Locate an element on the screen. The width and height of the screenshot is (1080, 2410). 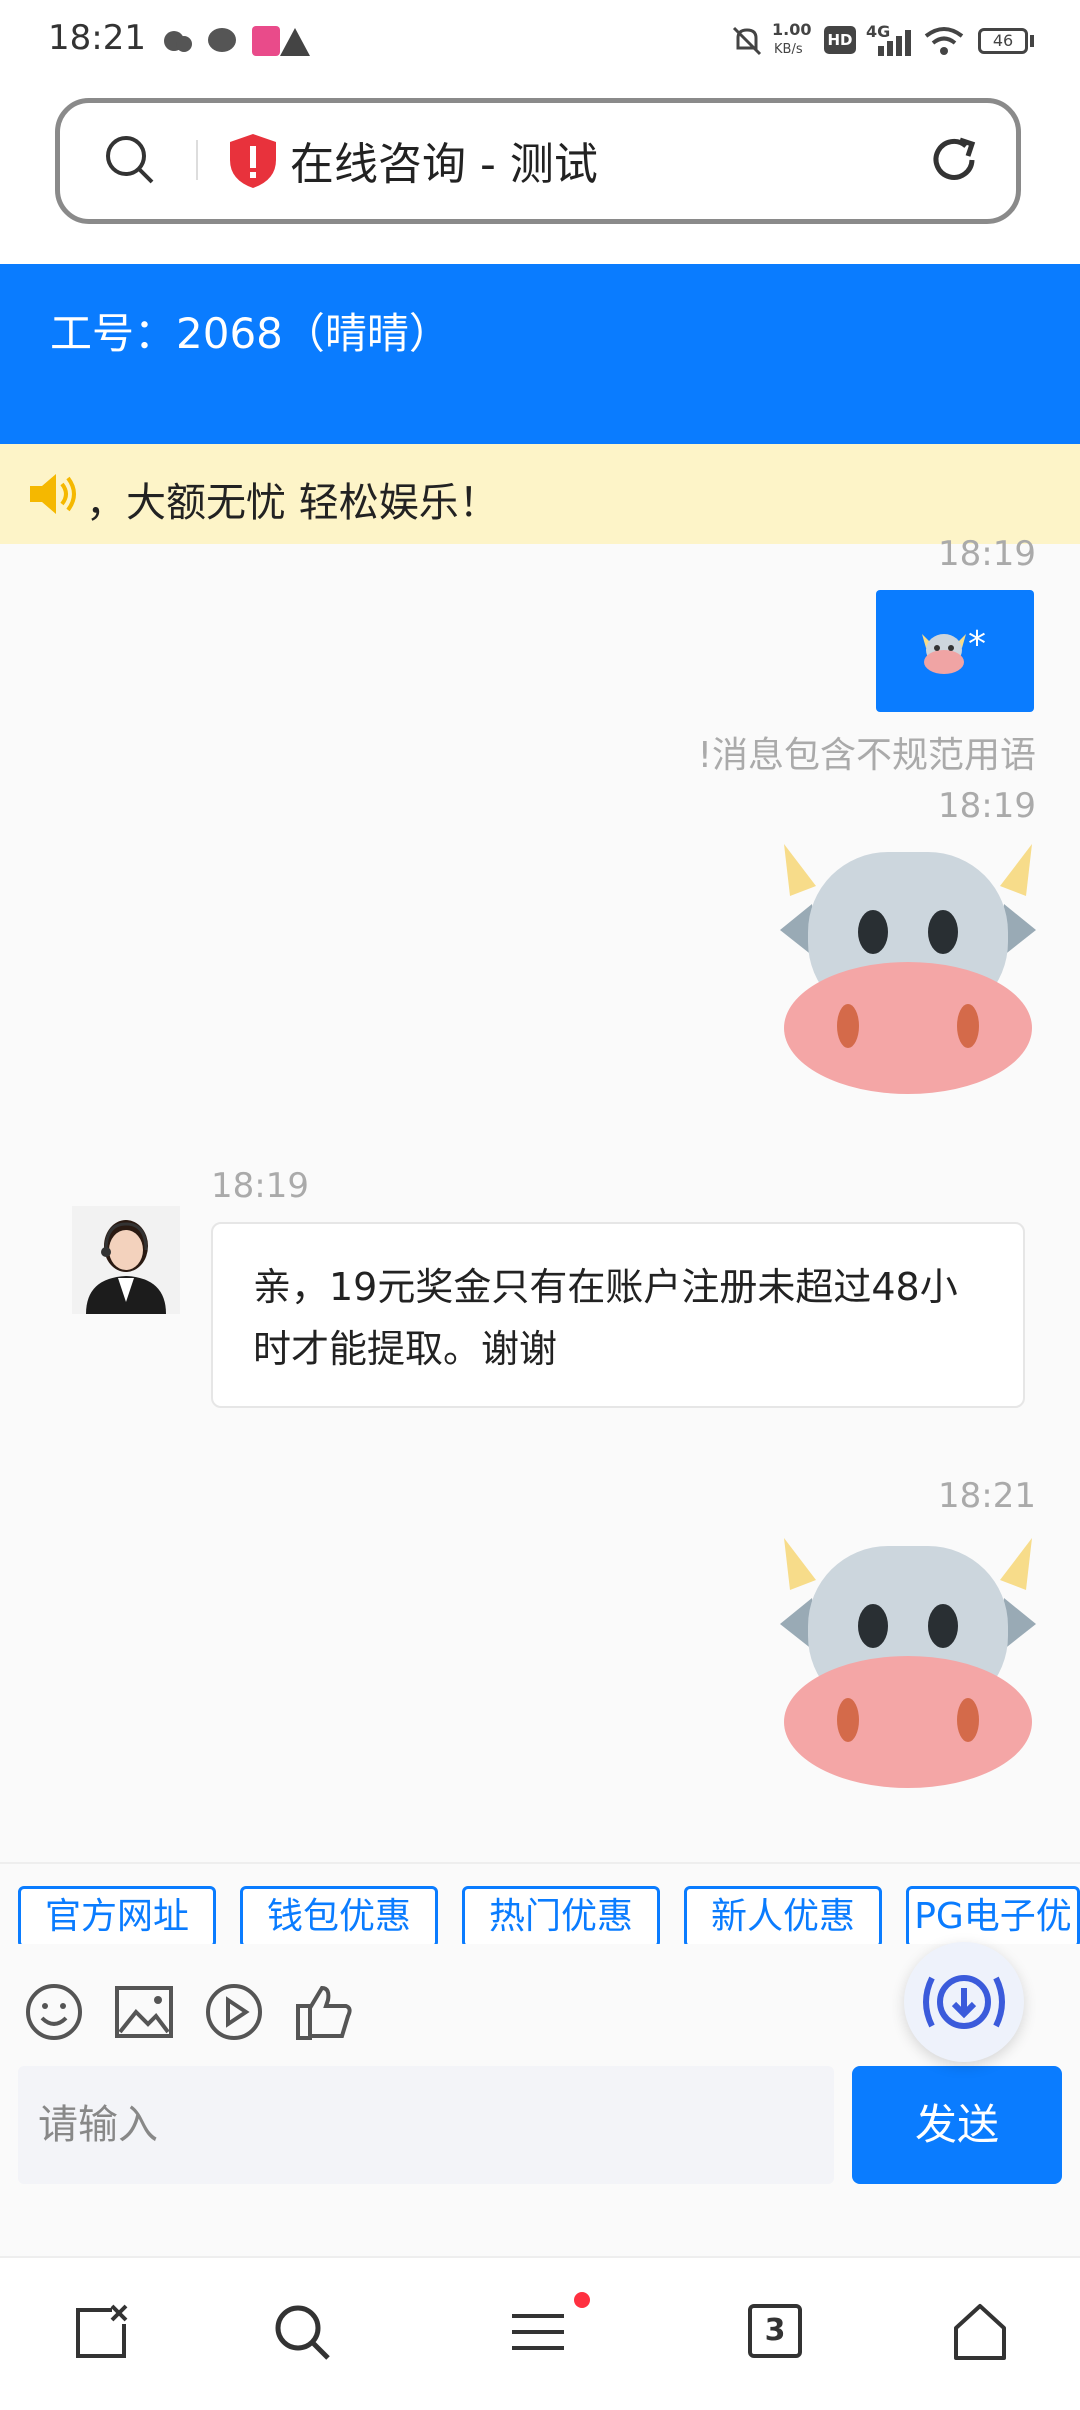
menu-notification-dot is located at coordinates (582, 2300).